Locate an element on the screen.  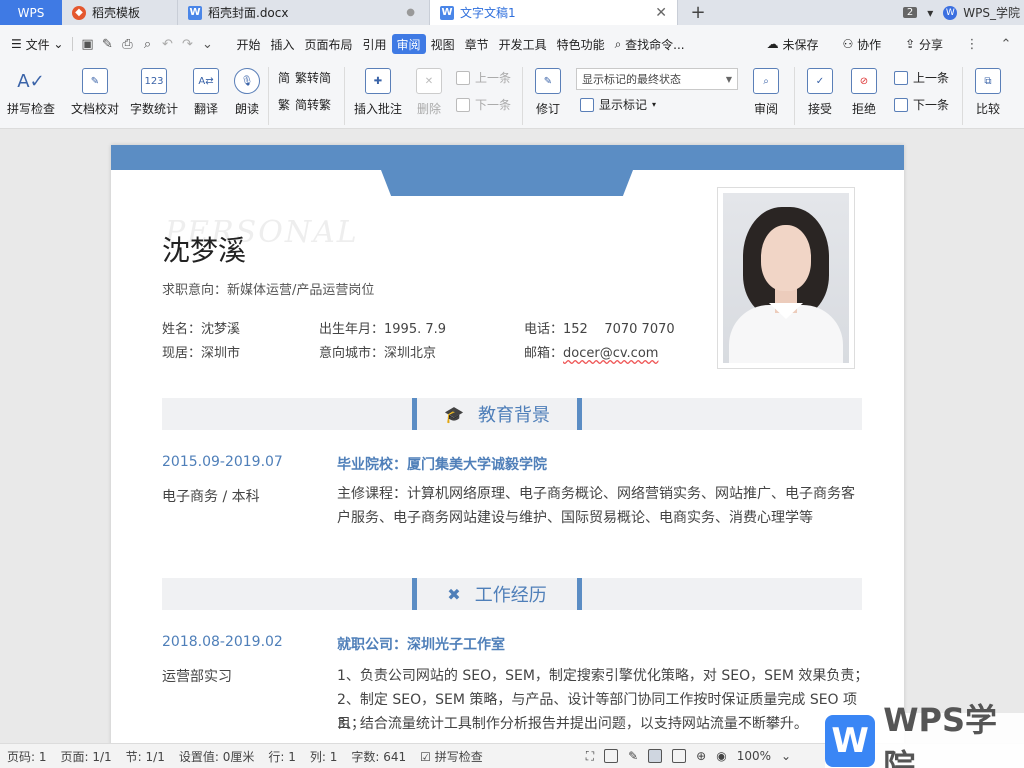
collaborate-button: ⚇ 协作 is located at coordinates (862, 44).